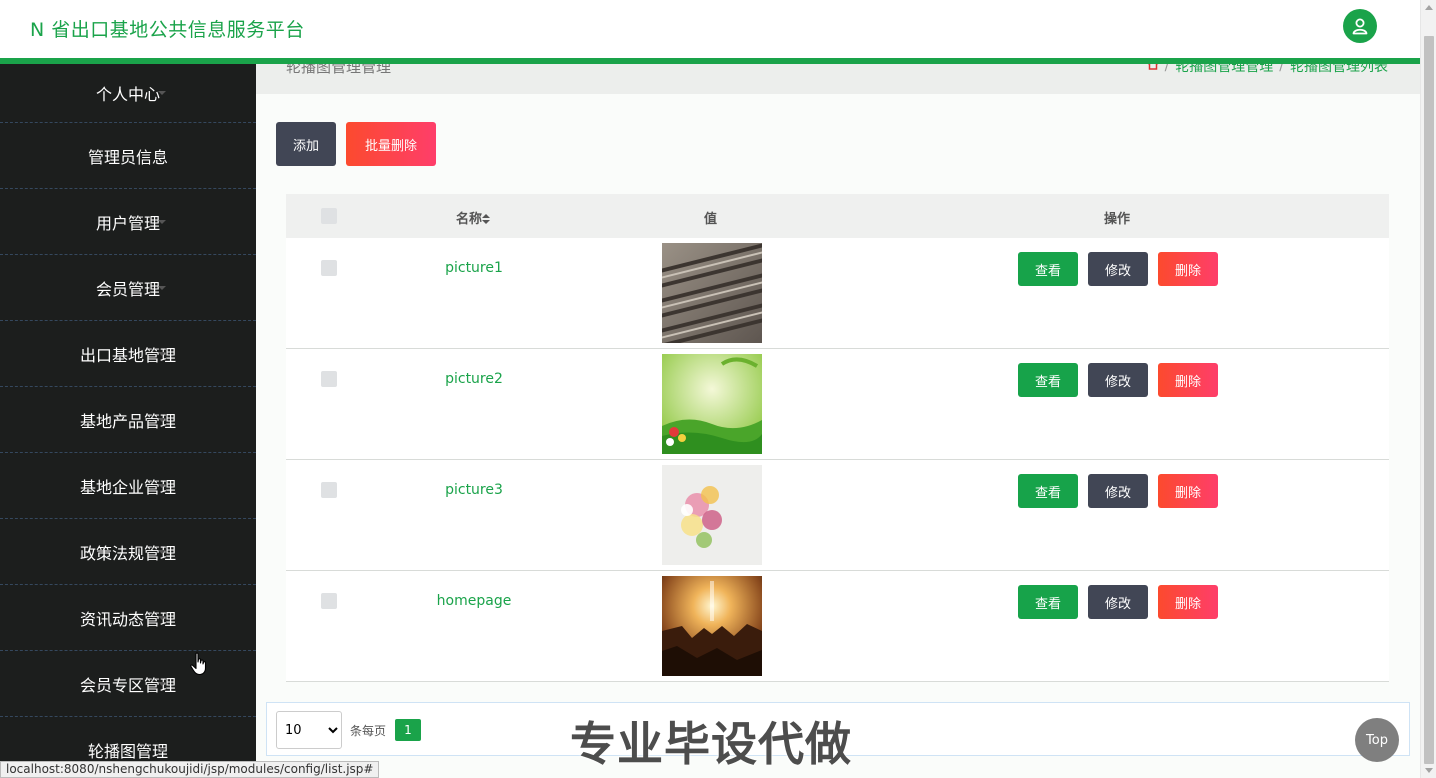 This screenshot has height=778, width=1436. I want to click on breadcrumb-link: 轮播图管理管理, so click(1224, 70).